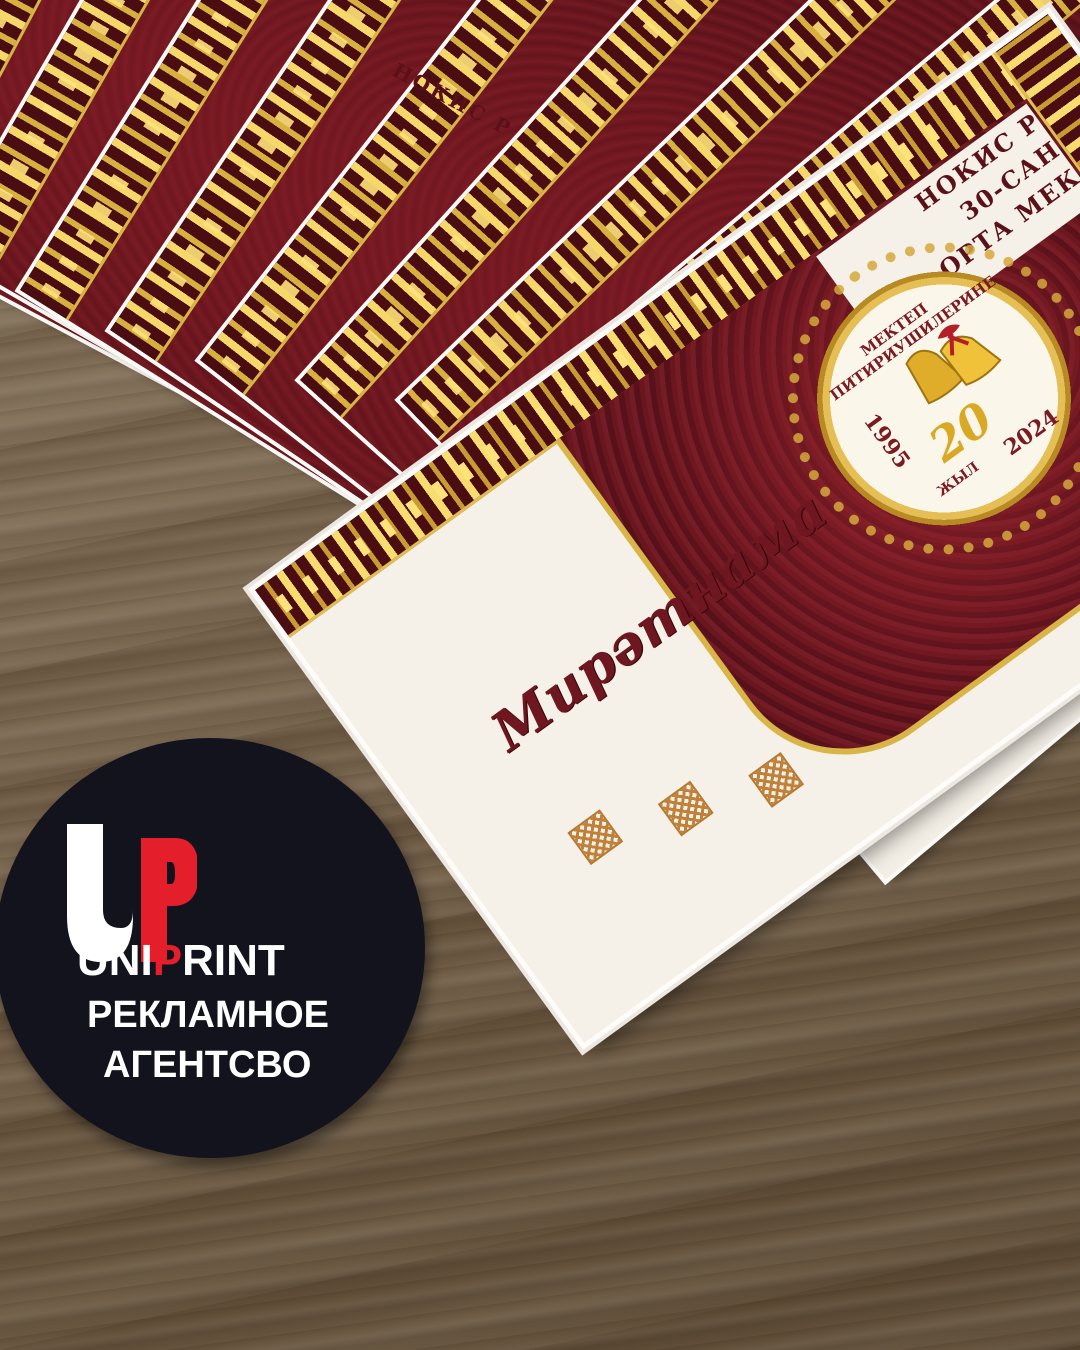  Describe the element at coordinates (207, 1065) in the screenshot. I see `tagline-line-2: АГЕНТСВО` at that location.